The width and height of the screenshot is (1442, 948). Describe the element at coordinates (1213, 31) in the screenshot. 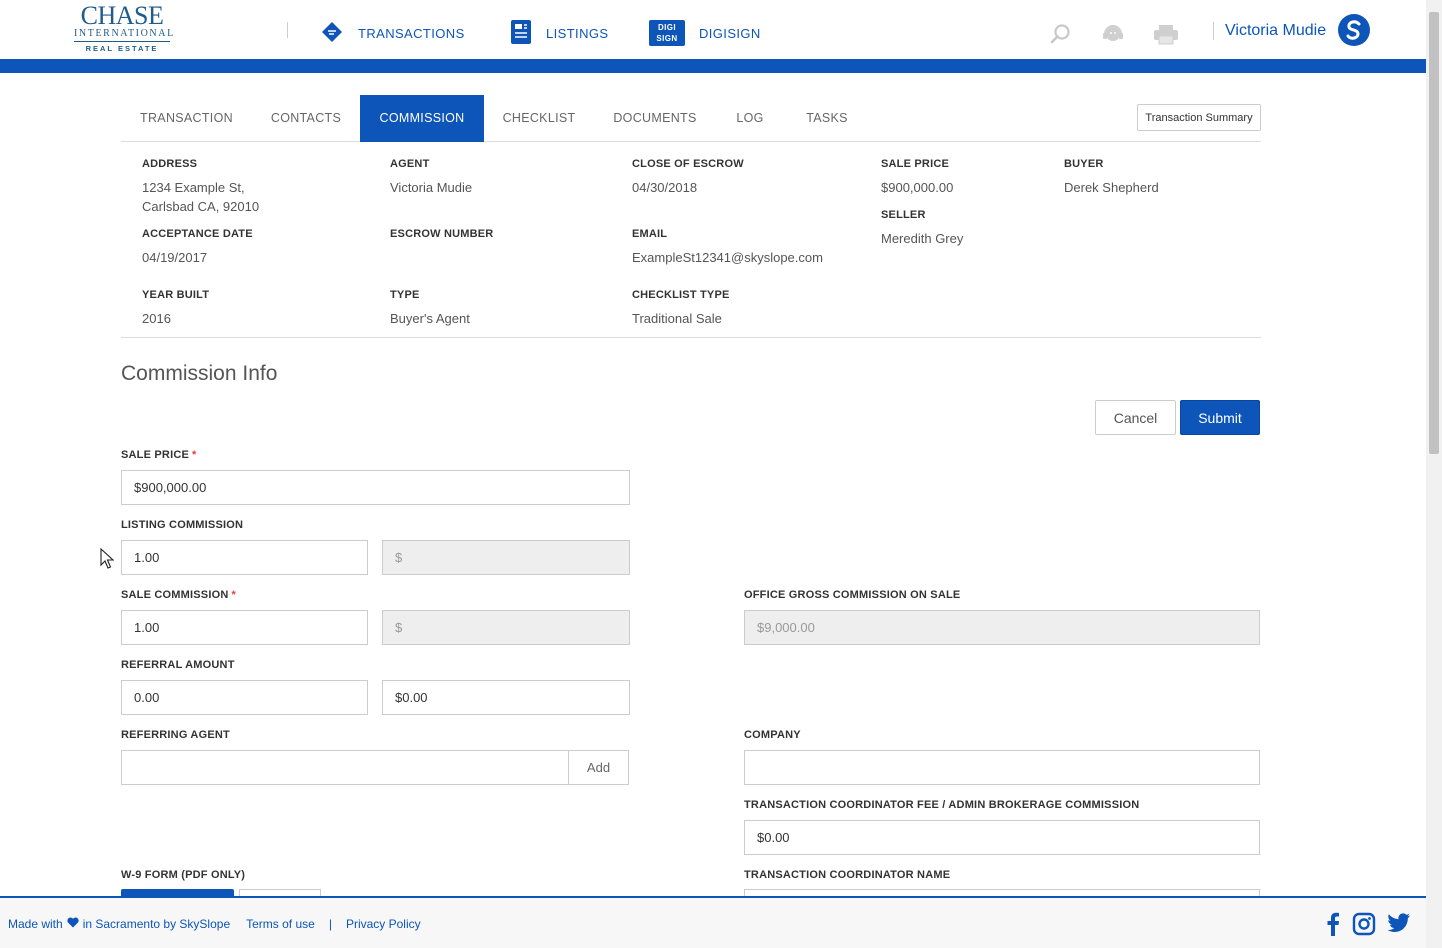

I see `header-divider-right` at that location.